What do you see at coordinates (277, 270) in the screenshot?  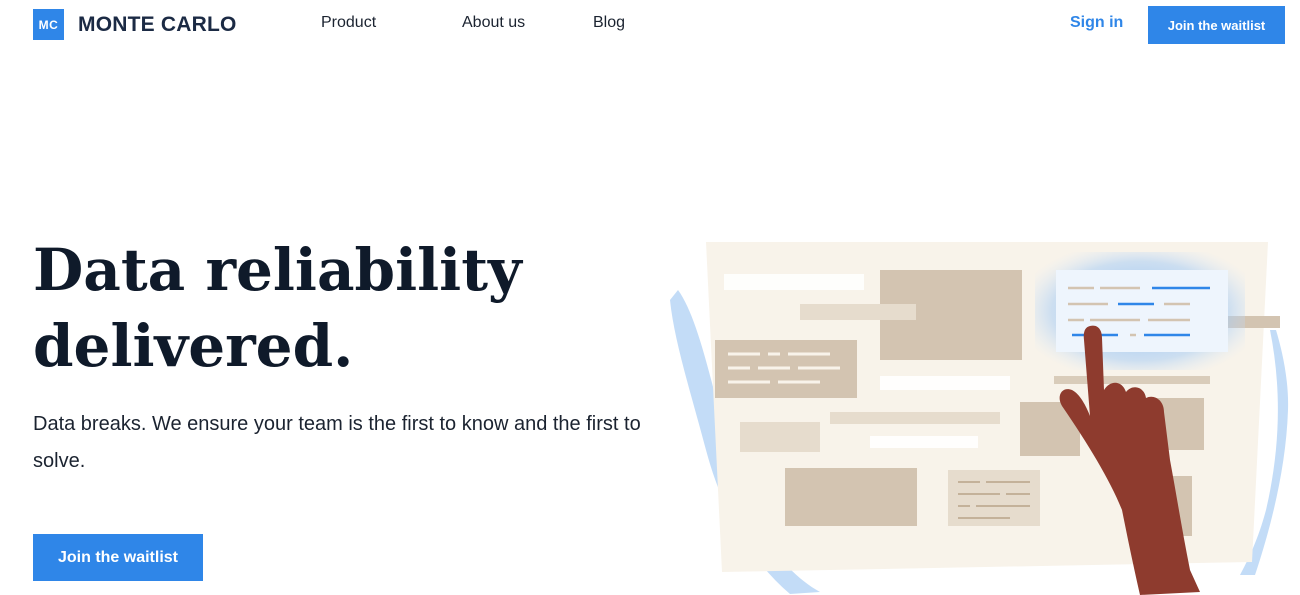 I see `hero-headline-line-1: Data reliability` at bounding box center [277, 270].